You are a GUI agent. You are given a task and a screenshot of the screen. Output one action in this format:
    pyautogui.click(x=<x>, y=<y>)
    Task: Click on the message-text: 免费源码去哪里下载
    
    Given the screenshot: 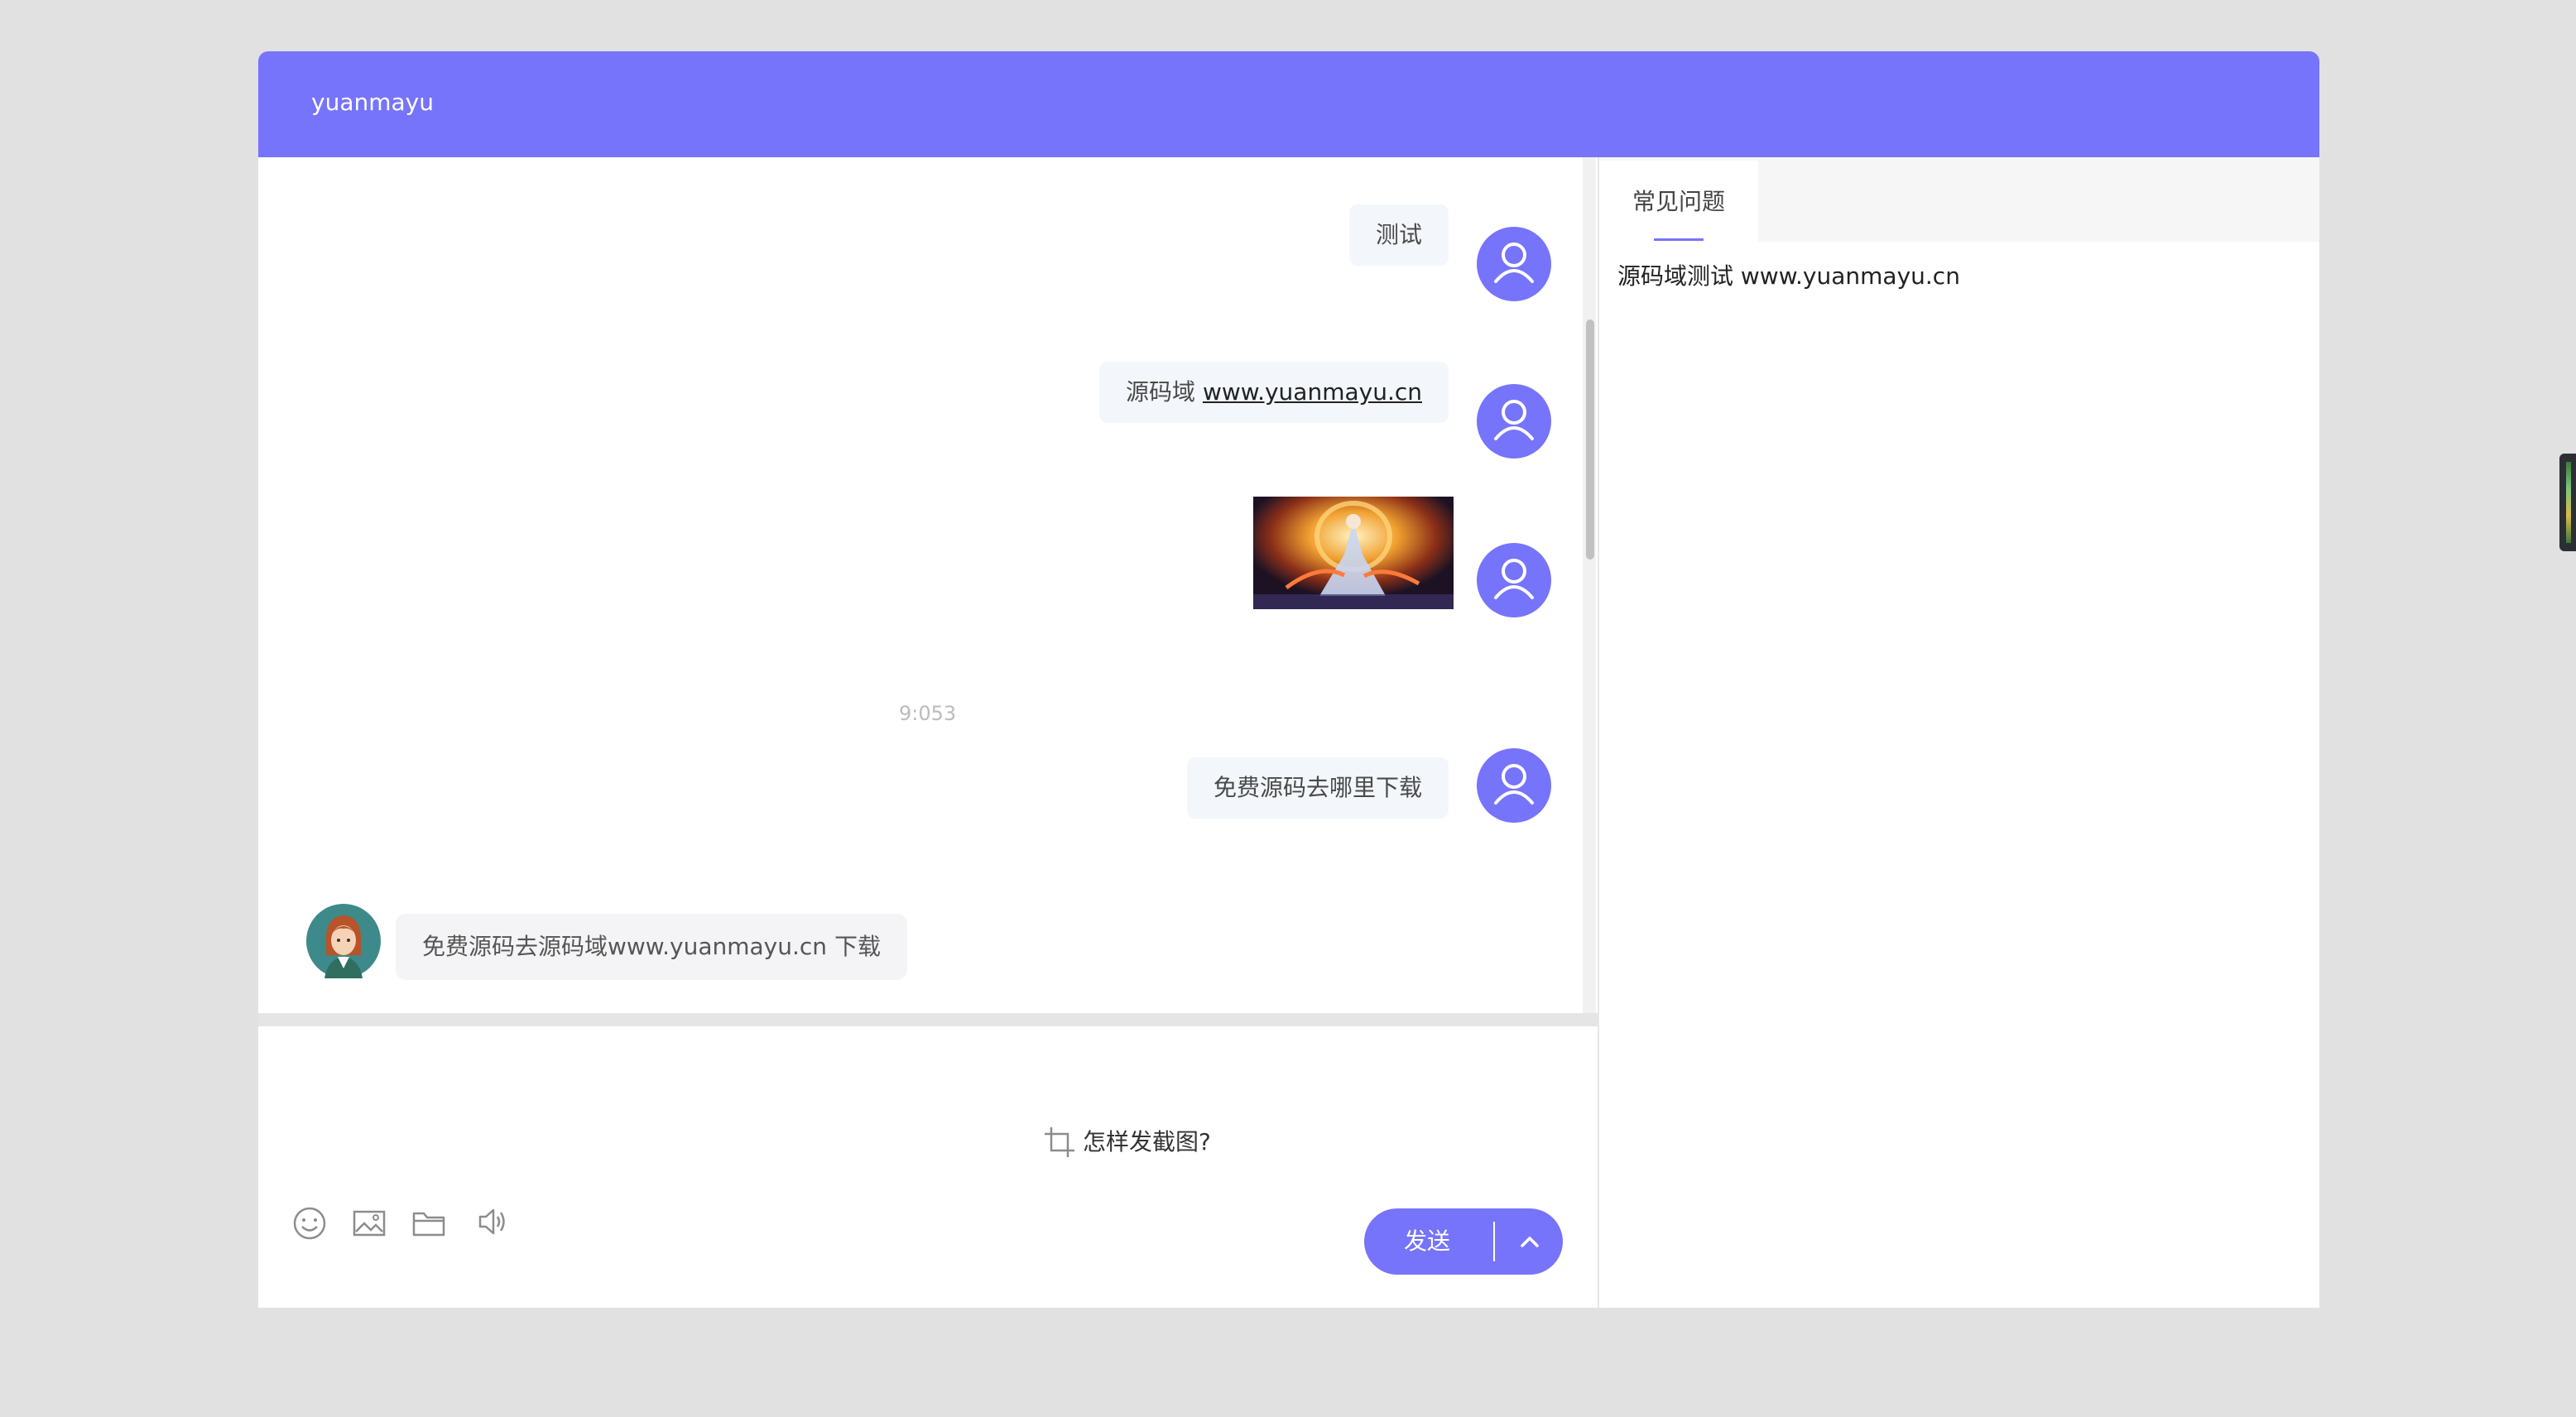 What is the action you would take?
    pyautogui.click(x=1317, y=788)
    